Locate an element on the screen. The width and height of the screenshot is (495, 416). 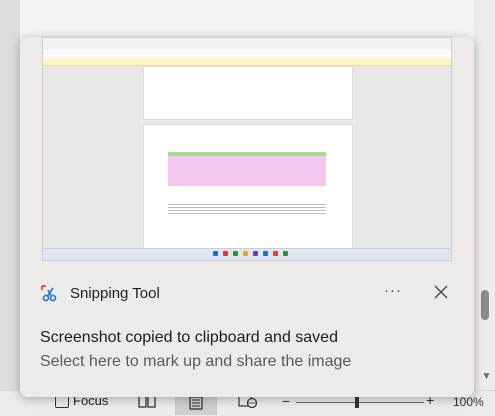
background-window-edge is located at coordinates (10, 207).